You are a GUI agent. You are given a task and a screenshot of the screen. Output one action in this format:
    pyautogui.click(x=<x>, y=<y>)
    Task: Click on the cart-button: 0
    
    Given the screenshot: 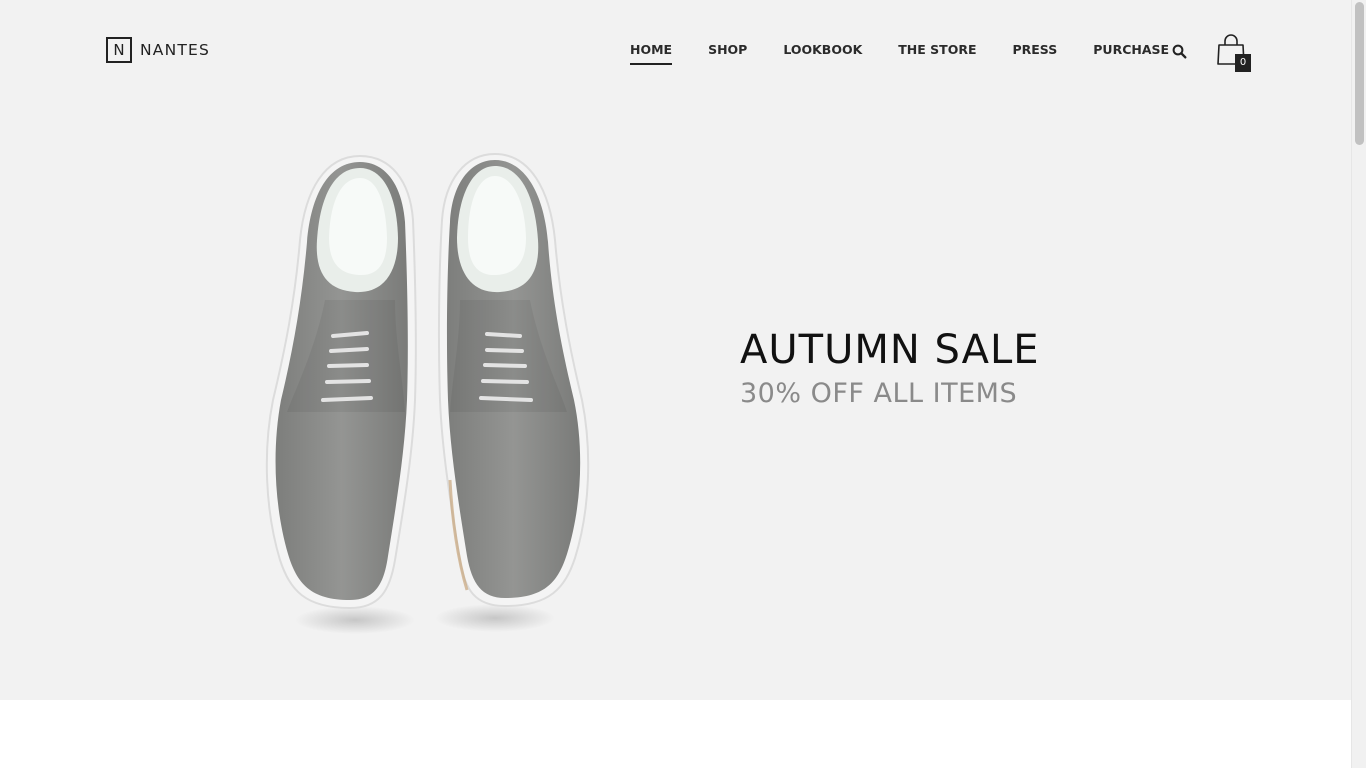 What is the action you would take?
    pyautogui.click(x=1234, y=53)
    